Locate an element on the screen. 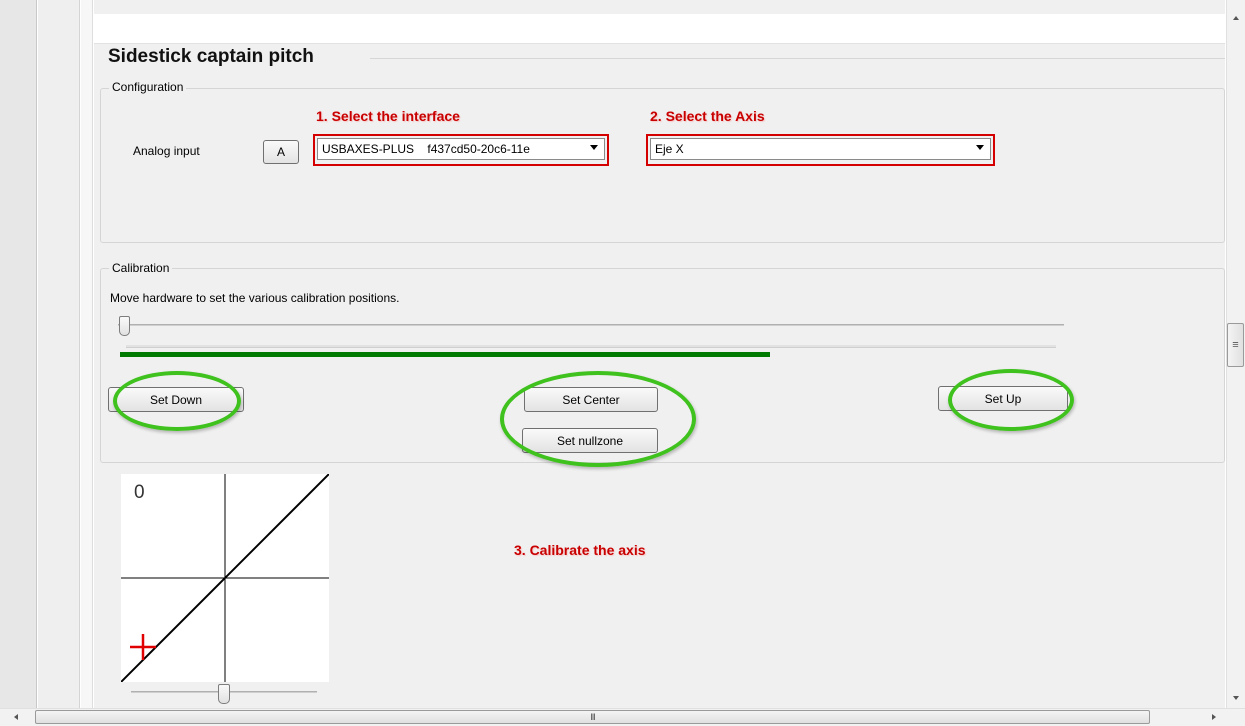  calibration-progress-fill is located at coordinates (445, 354).